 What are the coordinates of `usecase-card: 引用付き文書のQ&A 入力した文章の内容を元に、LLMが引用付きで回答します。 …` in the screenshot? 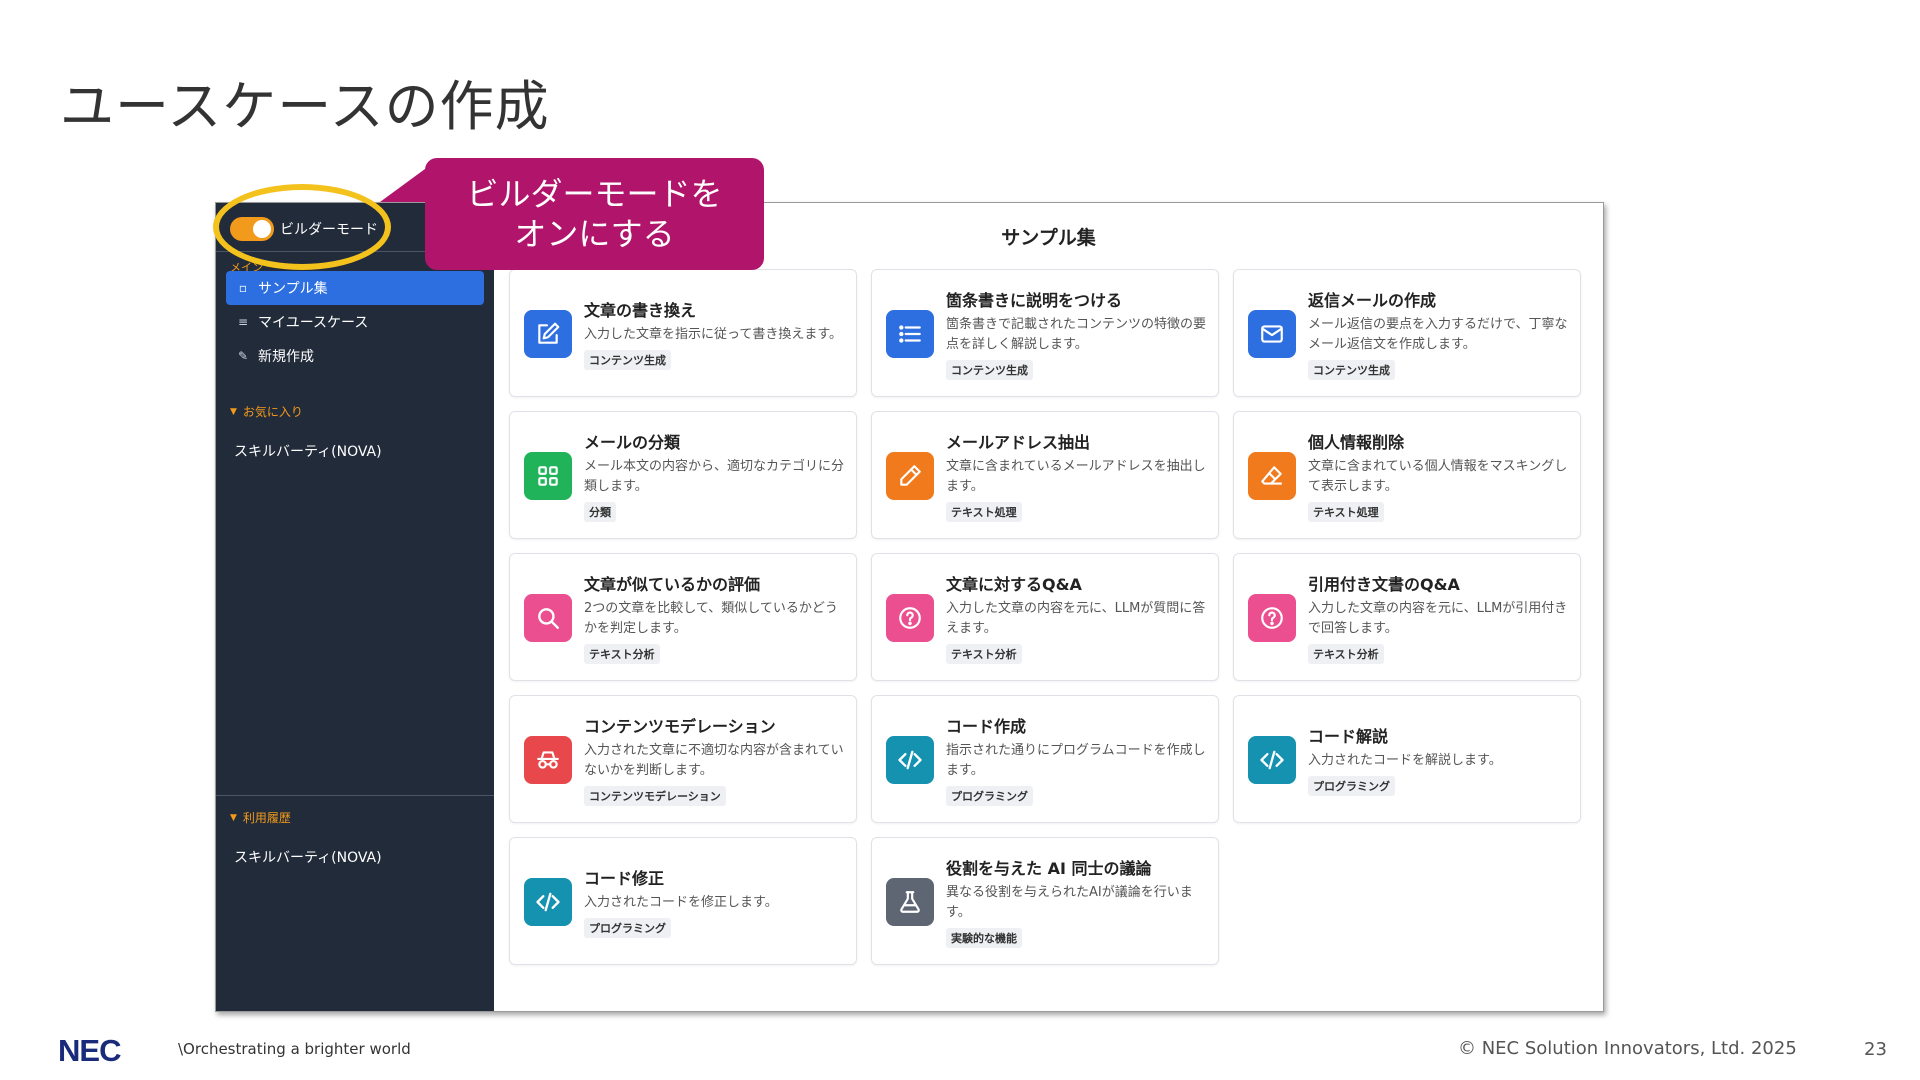 It's located at (1407, 617).